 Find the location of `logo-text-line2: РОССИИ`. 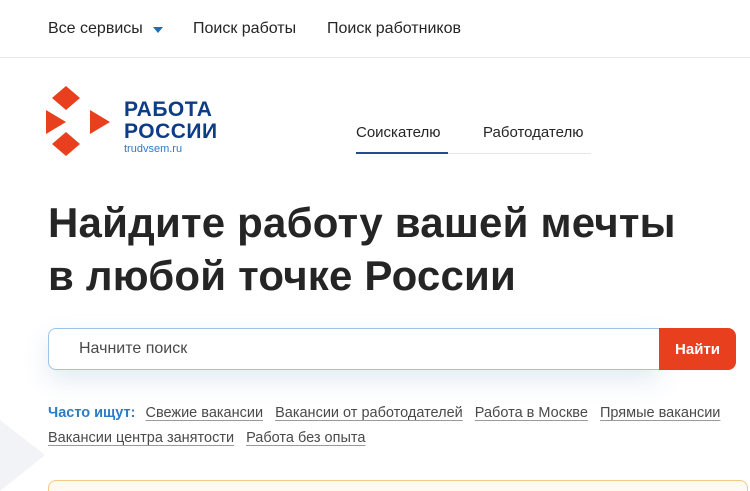

logo-text-line2: РОССИИ is located at coordinates (171, 132).